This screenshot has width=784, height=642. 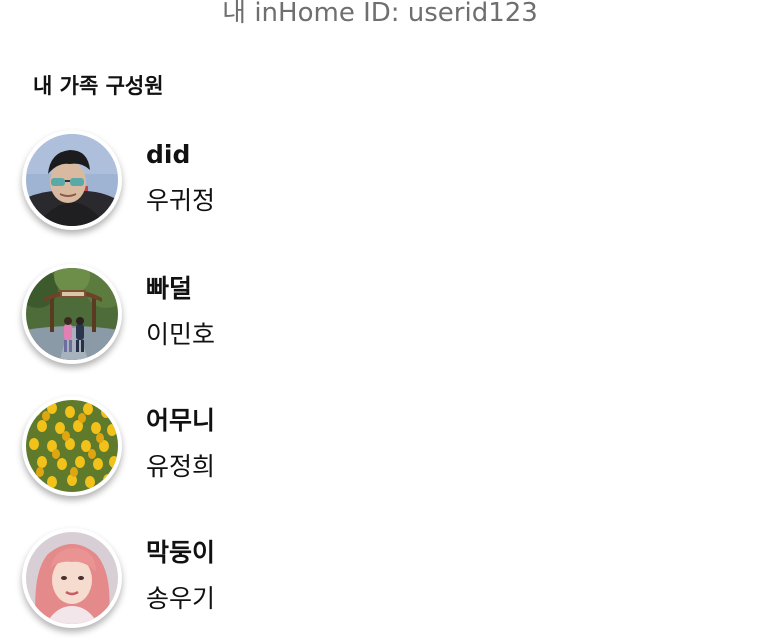 What do you see at coordinates (372, 180) in the screenshot?
I see `family-member-item: did 우귀정` at bounding box center [372, 180].